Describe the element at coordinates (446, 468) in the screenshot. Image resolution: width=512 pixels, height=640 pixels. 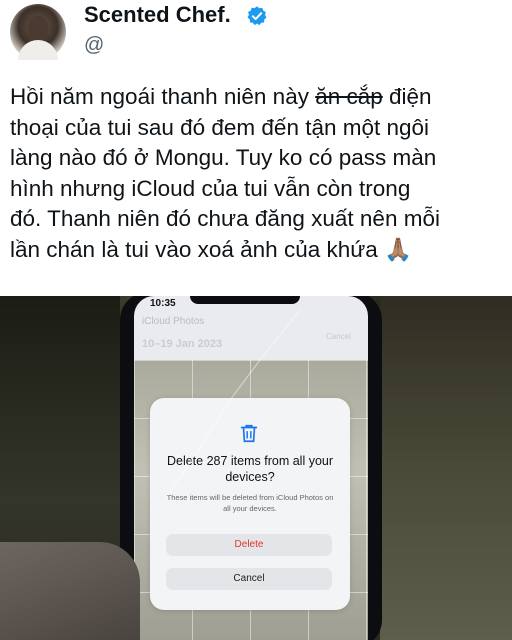
I see `photo-background-right` at that location.